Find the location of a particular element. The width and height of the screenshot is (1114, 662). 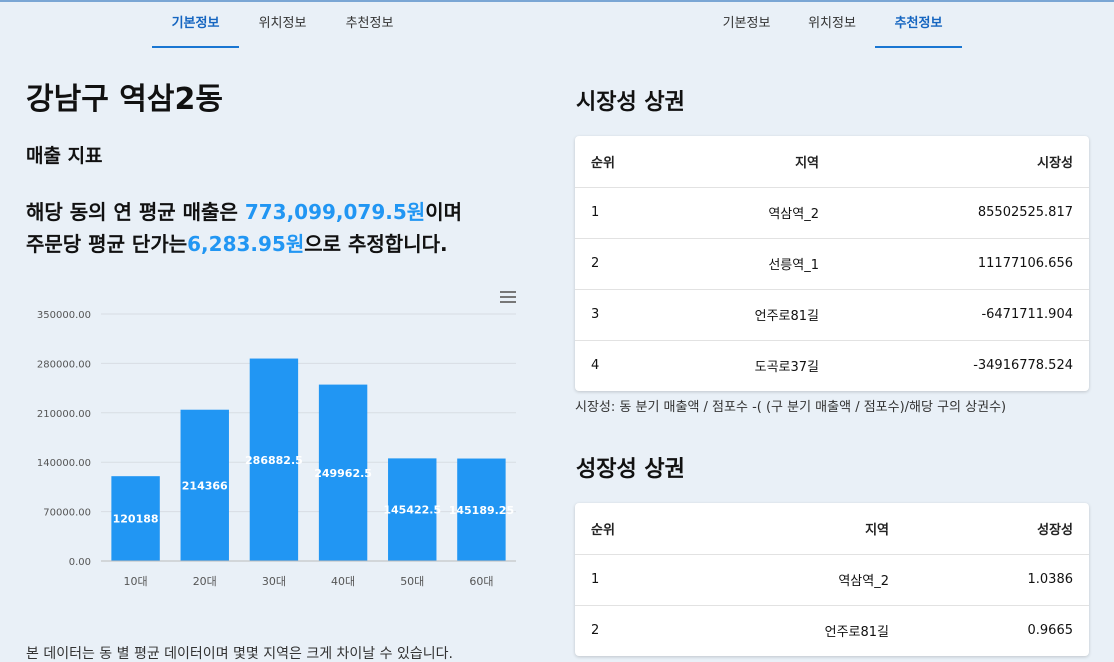

rank-cell: 3 is located at coordinates (645, 315).